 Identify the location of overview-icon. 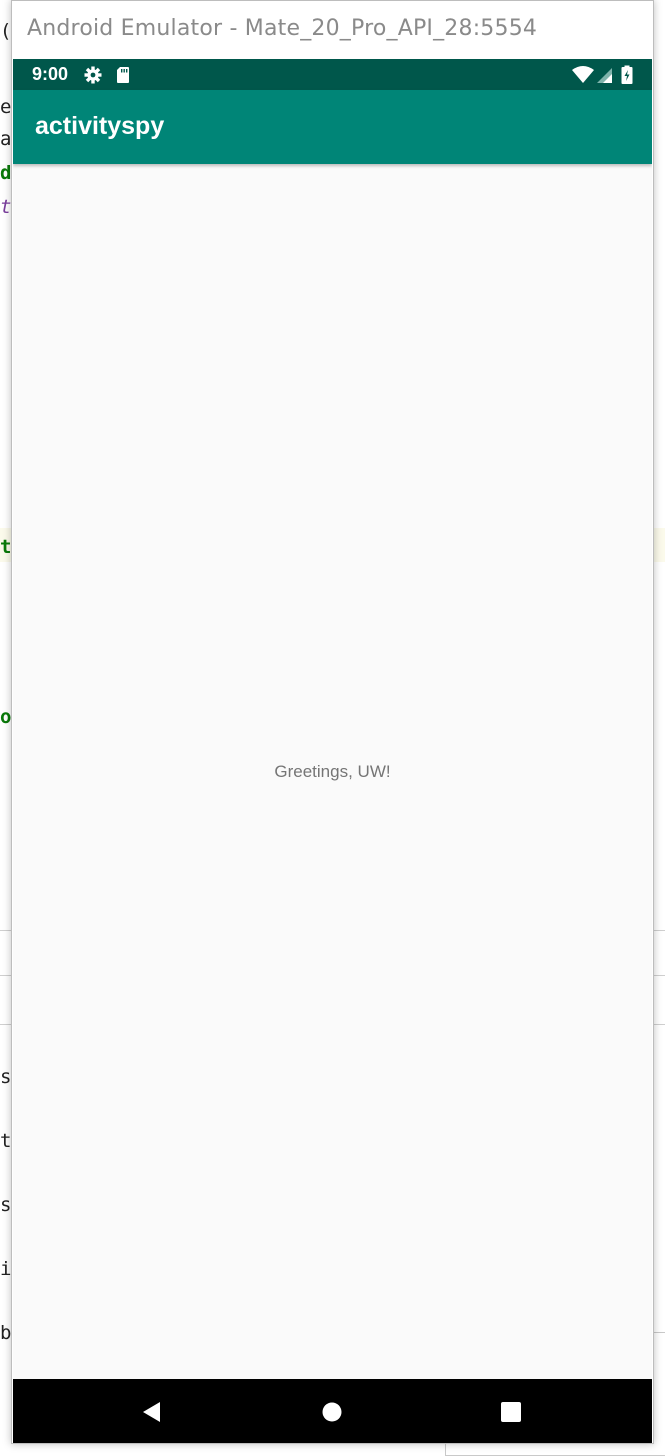
(511, 1412).